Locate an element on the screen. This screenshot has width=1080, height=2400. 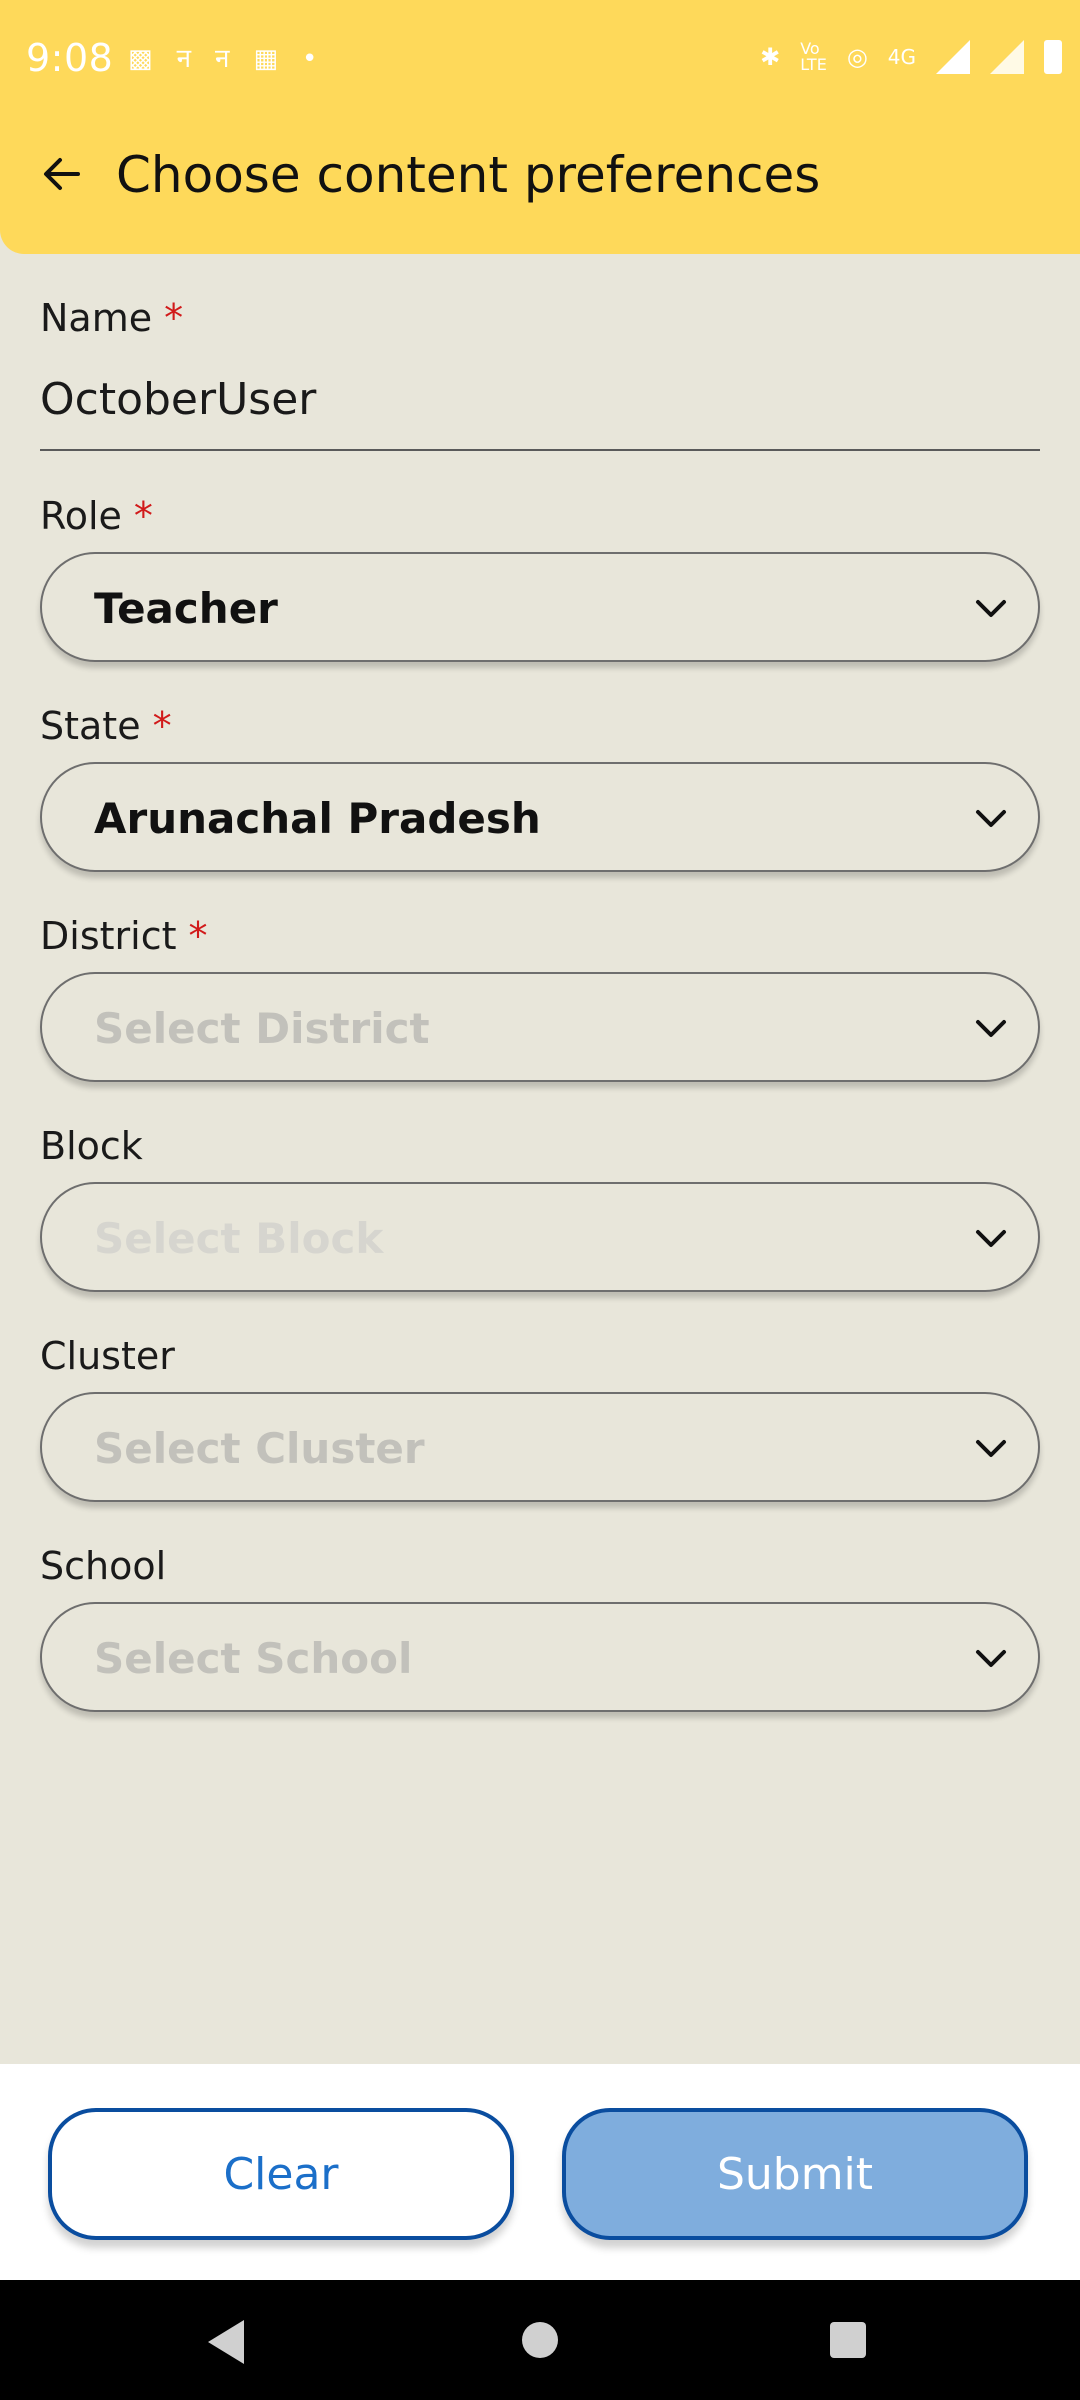
cluster-select-placeholder: Select Cluster is located at coordinates (259, 1448).